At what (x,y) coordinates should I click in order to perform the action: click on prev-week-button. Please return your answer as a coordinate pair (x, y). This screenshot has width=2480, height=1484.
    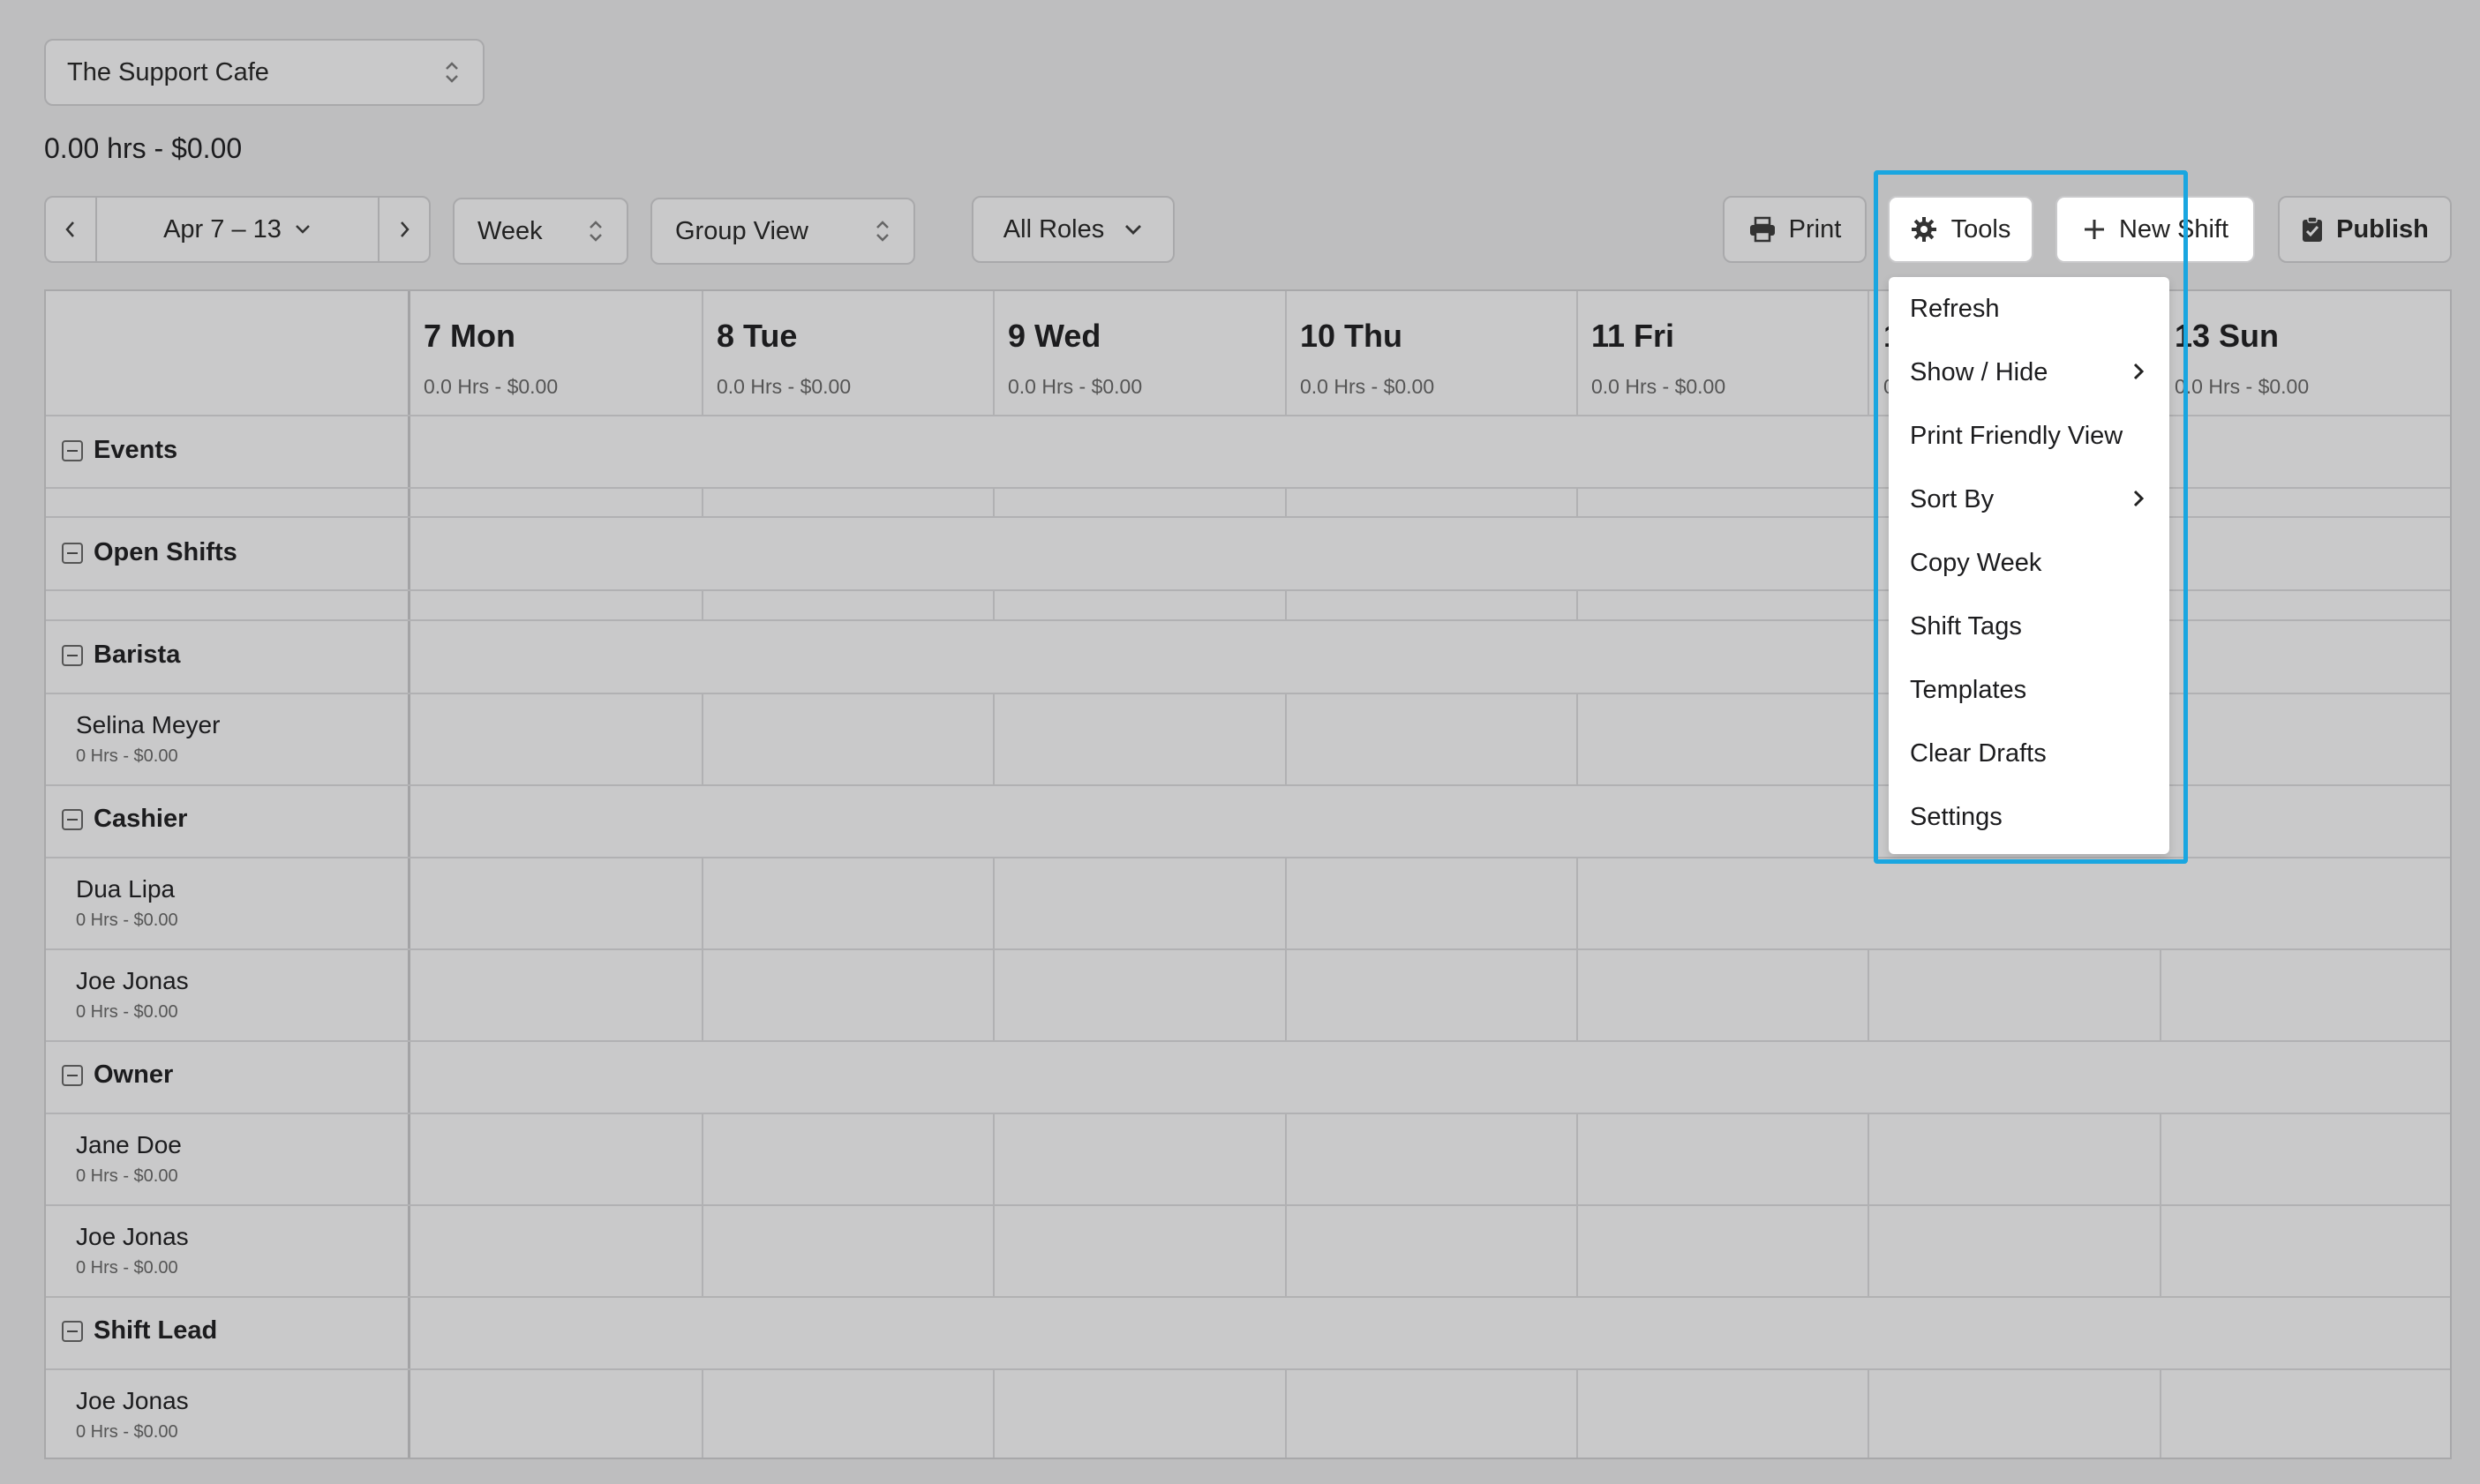
    Looking at the image, I should click on (70, 229).